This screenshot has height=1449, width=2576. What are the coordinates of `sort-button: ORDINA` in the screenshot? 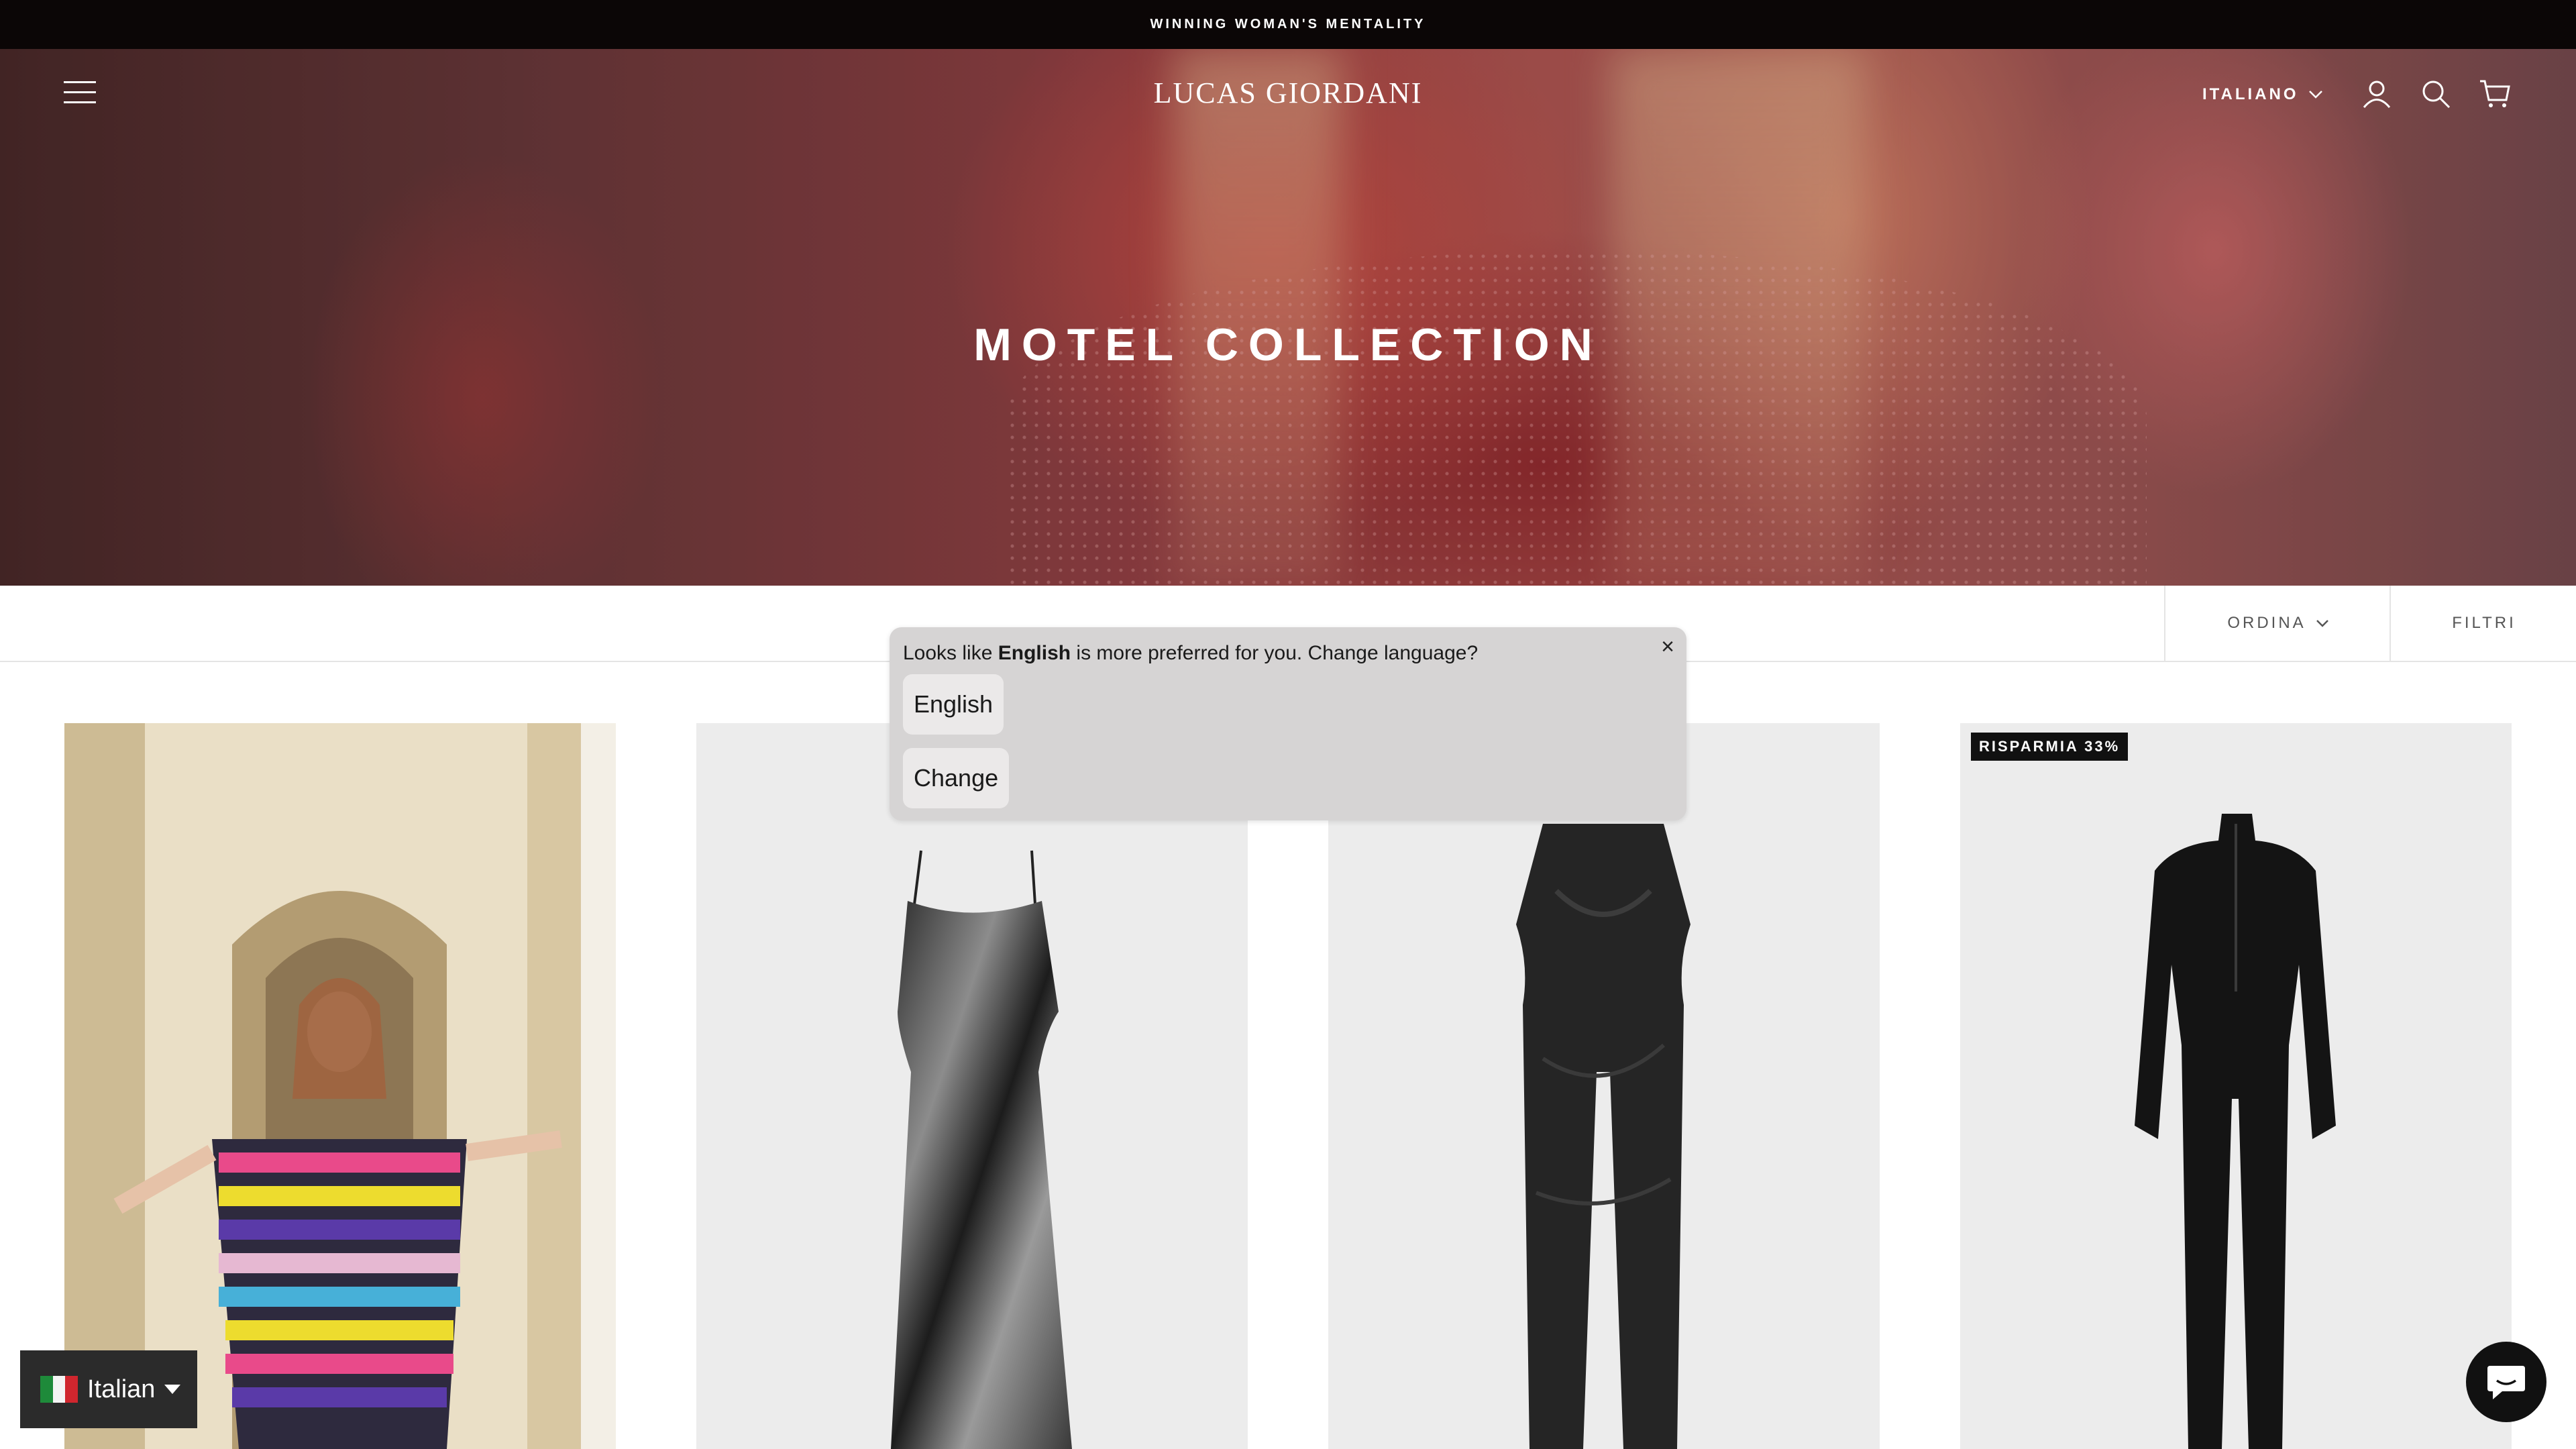 It's located at (2277, 623).